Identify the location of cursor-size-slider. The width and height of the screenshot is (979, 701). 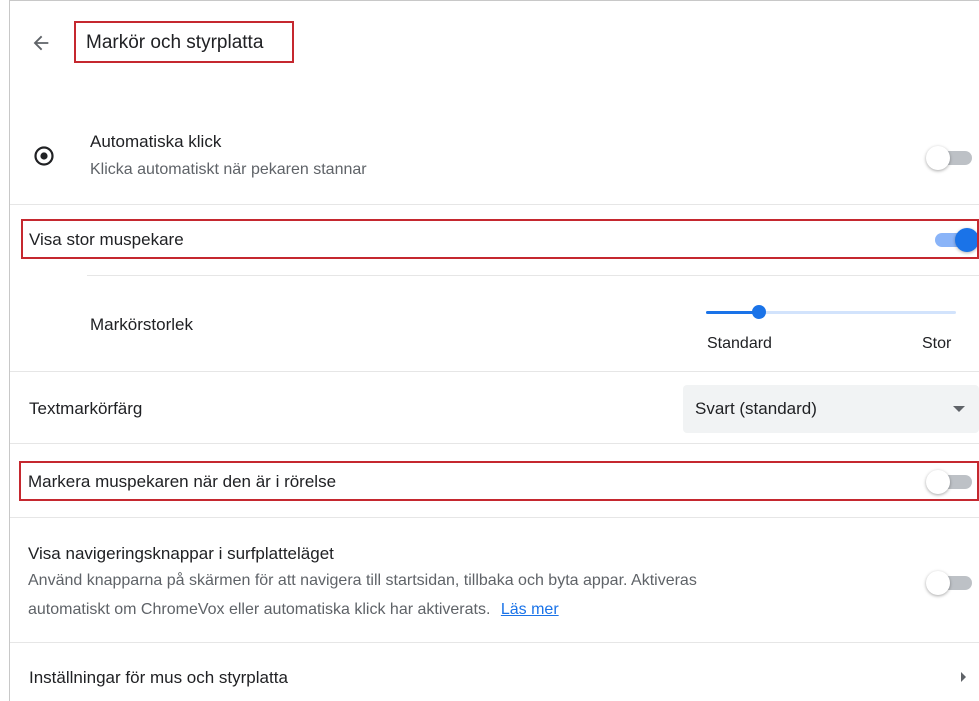
(831, 312).